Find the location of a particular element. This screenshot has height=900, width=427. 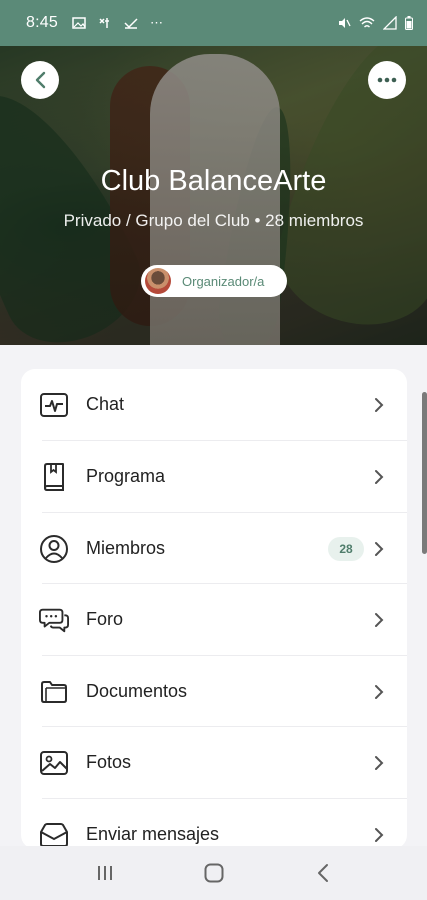

home-icon is located at coordinates (213, 873).